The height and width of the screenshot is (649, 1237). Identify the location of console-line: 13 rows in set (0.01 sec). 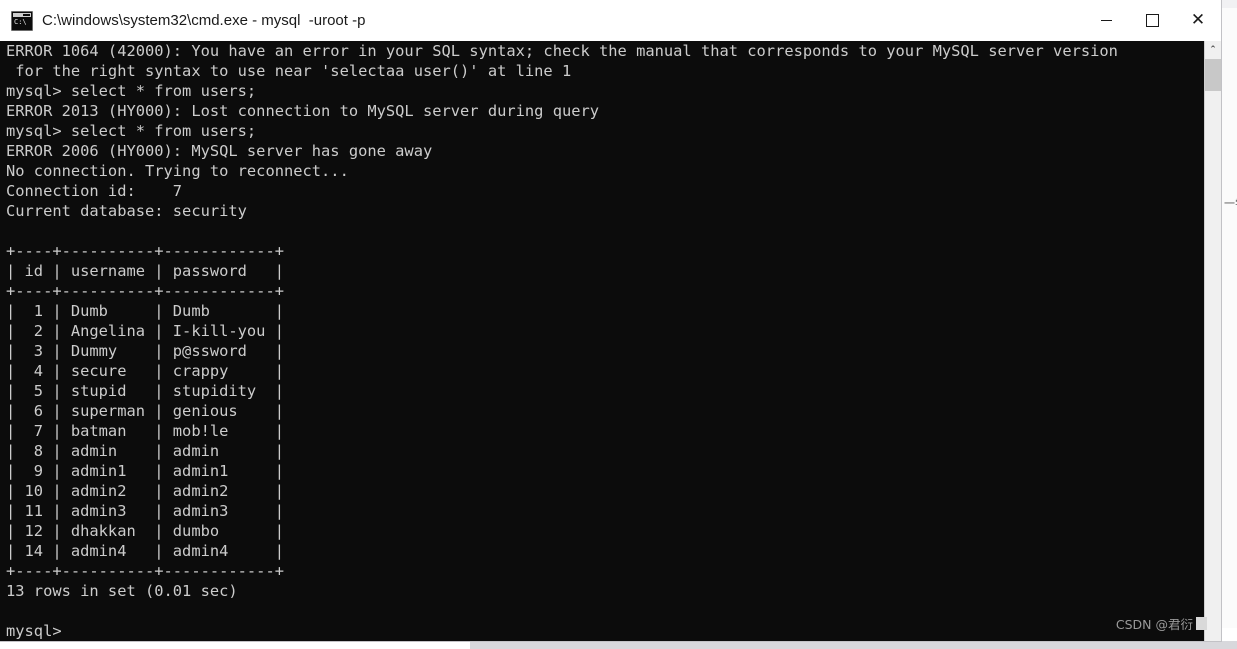
(122, 591).